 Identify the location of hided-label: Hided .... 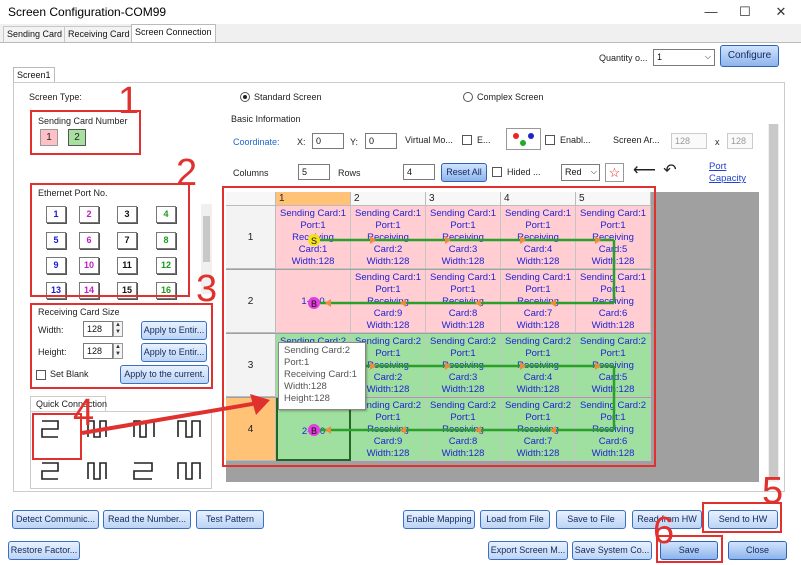
(524, 172).